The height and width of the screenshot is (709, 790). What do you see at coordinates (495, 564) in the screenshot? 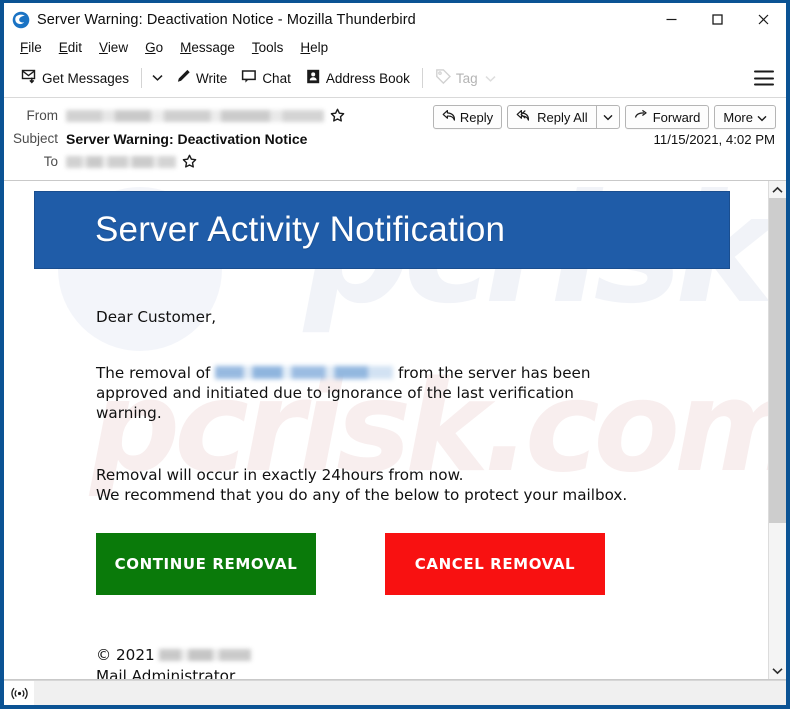
I see `cancel-removal-button: CANCEL REMOVAL` at bounding box center [495, 564].